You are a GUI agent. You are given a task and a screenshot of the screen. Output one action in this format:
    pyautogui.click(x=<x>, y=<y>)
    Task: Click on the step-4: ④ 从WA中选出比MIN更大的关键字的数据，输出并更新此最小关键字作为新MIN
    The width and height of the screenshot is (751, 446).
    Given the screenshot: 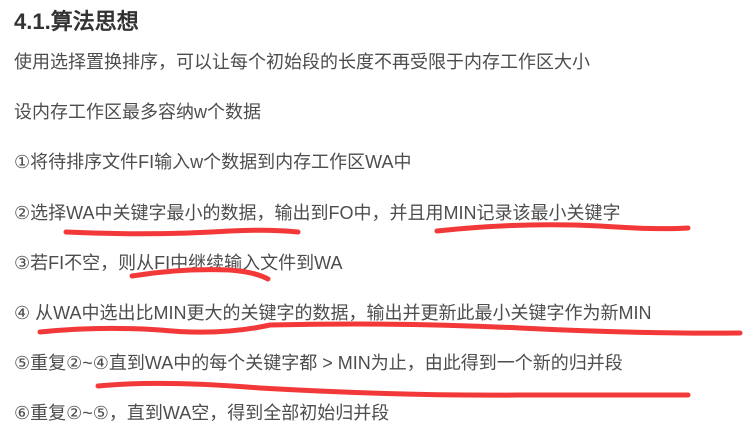 What is the action you would take?
    pyautogui.click(x=333, y=313)
    